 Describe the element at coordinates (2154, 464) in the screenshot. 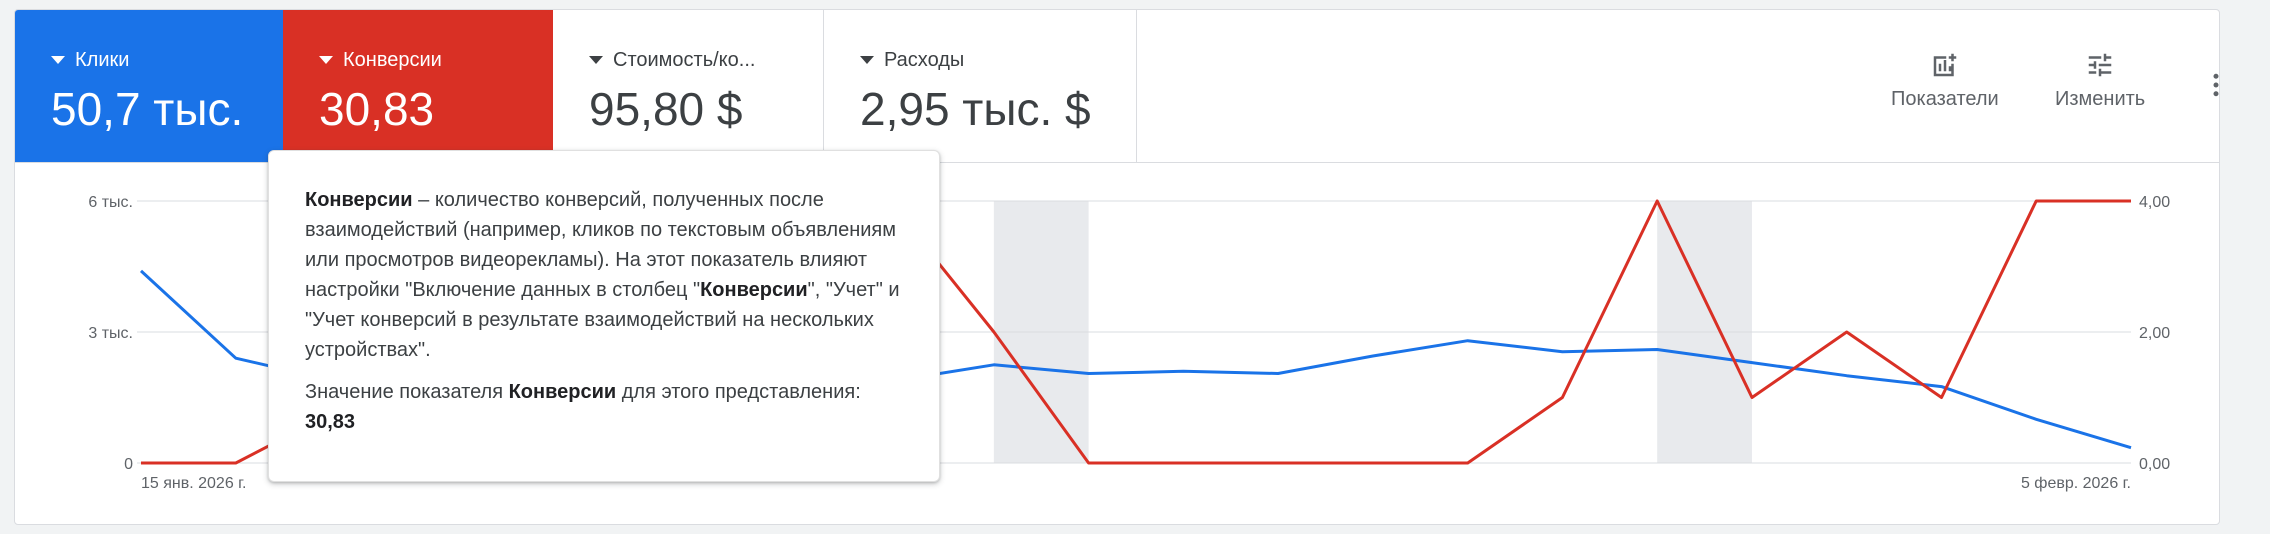

I see `y-right-tick-0: 0,00` at that location.